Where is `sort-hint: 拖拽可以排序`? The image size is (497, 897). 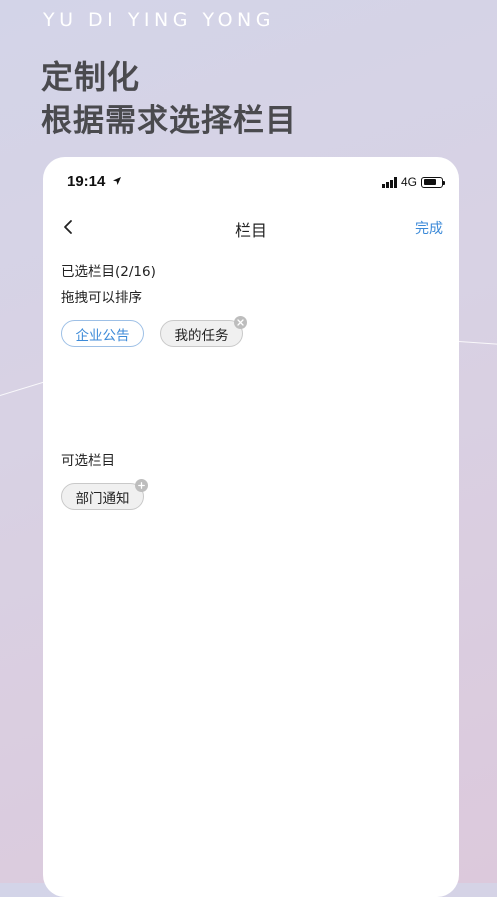 sort-hint: 拖拽可以排序 is located at coordinates (101, 298).